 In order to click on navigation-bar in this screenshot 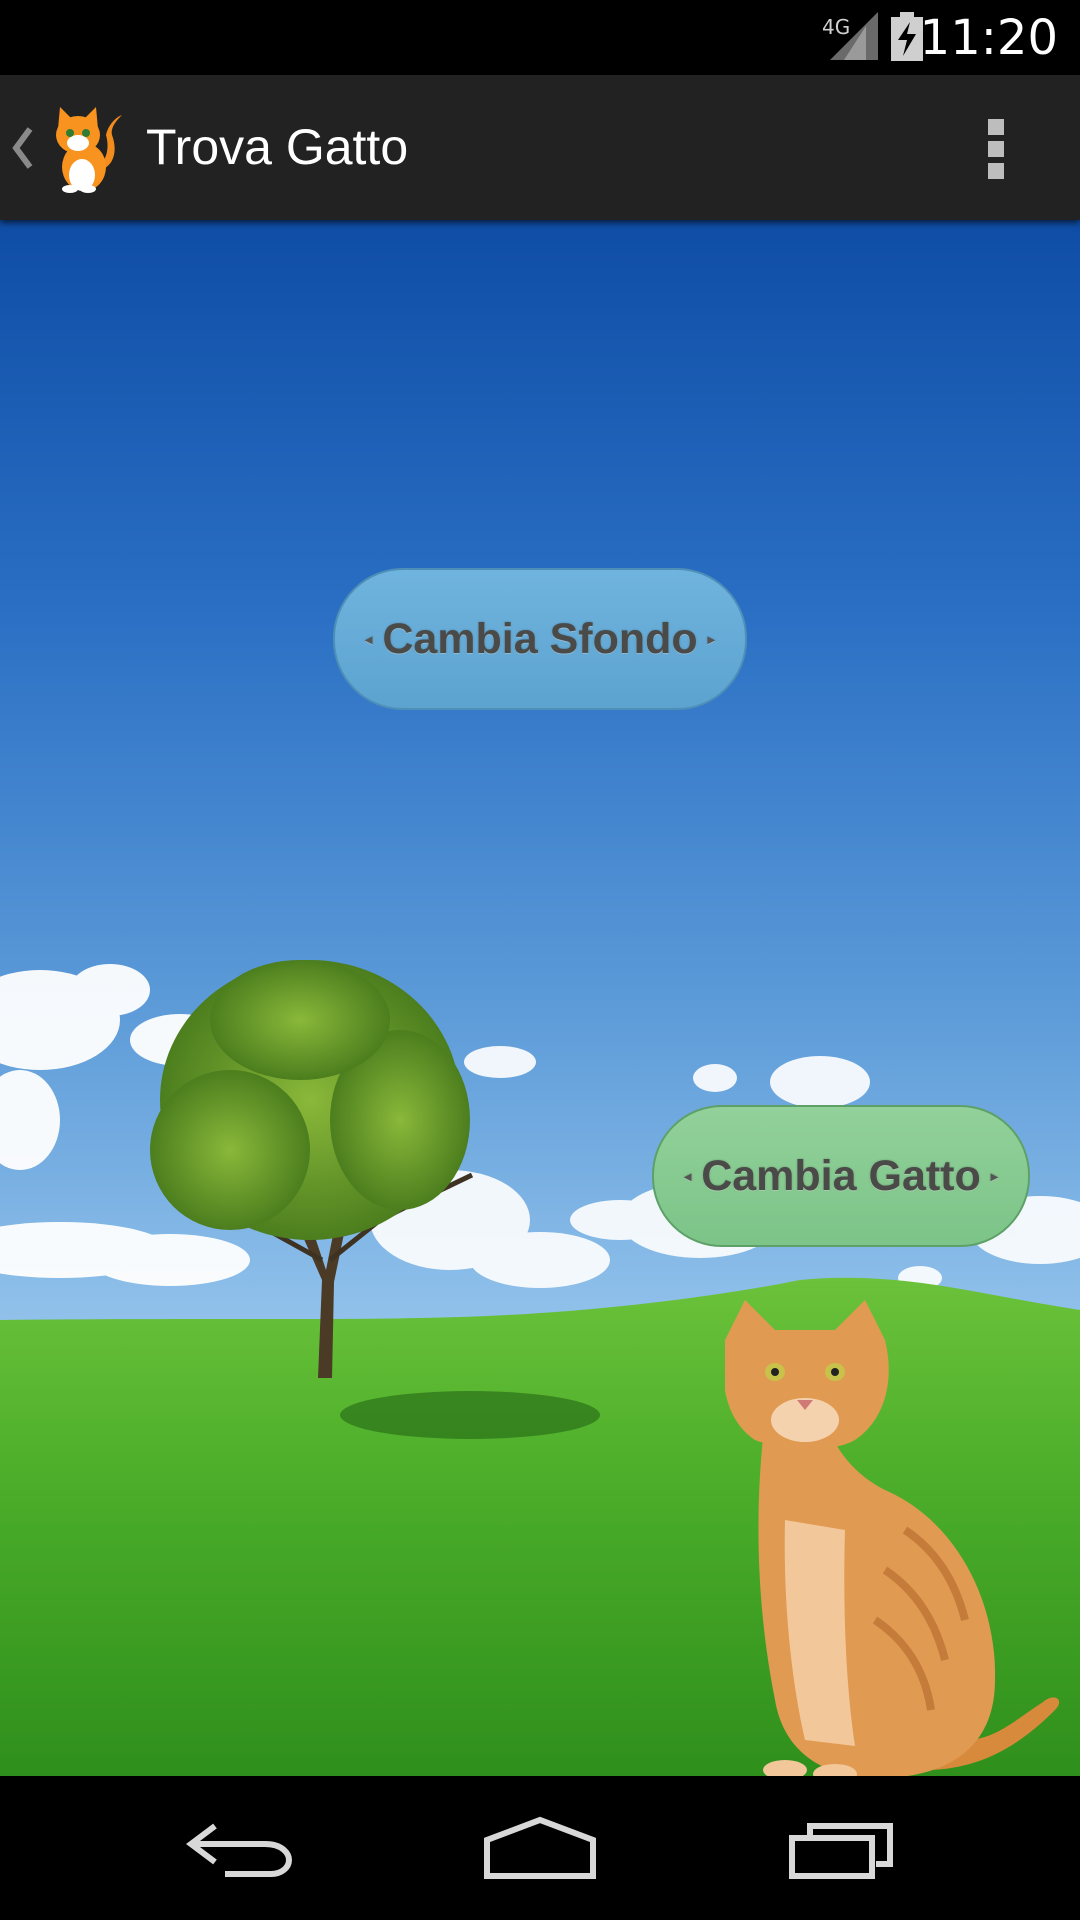, I will do `click(540, 1848)`.